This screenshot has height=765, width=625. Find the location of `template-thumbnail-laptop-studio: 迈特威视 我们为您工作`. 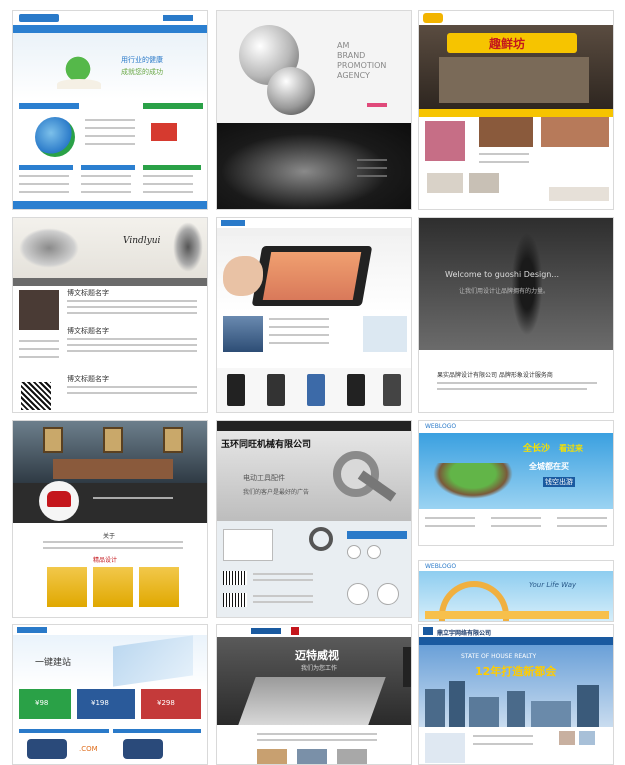

template-thumbnail-laptop-studio: 迈特威视 我们为您工作 is located at coordinates (314, 694).